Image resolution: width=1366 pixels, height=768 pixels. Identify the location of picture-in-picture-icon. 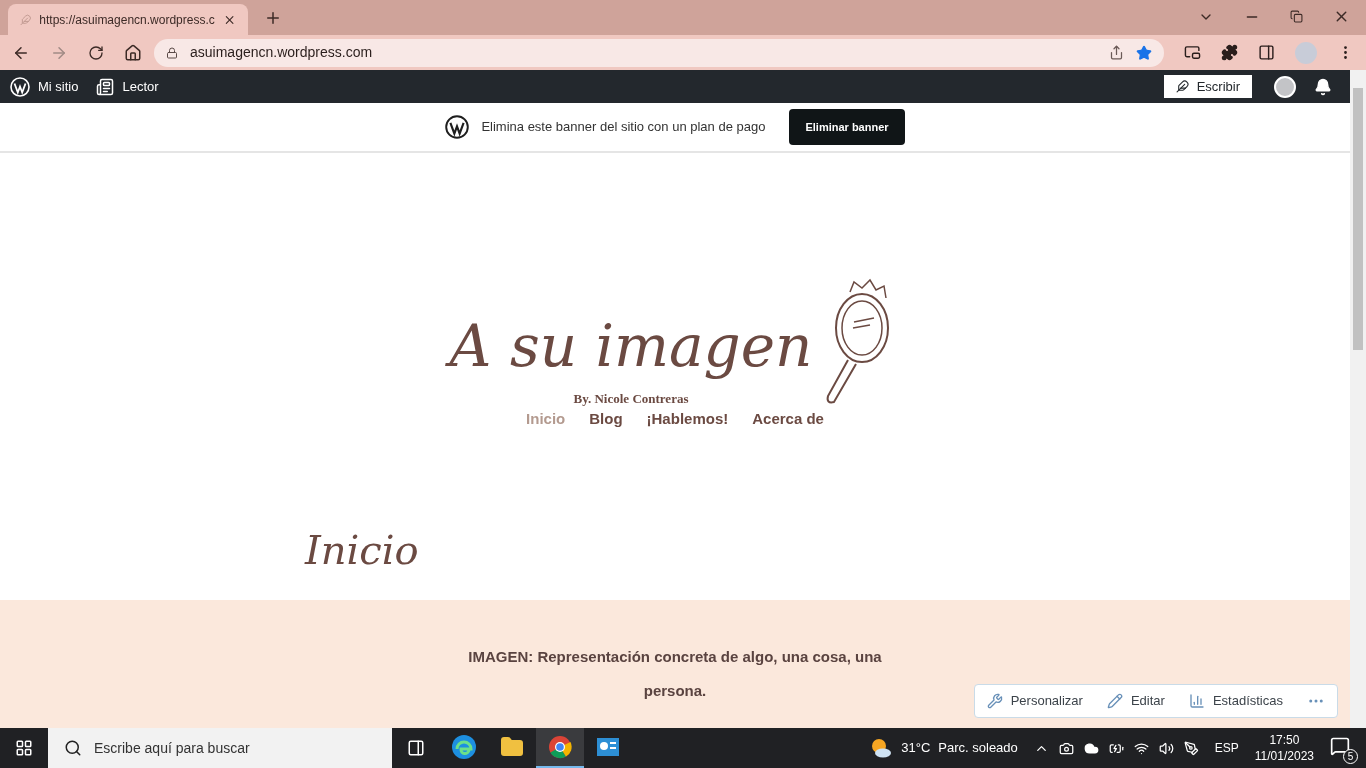
(1192, 52).